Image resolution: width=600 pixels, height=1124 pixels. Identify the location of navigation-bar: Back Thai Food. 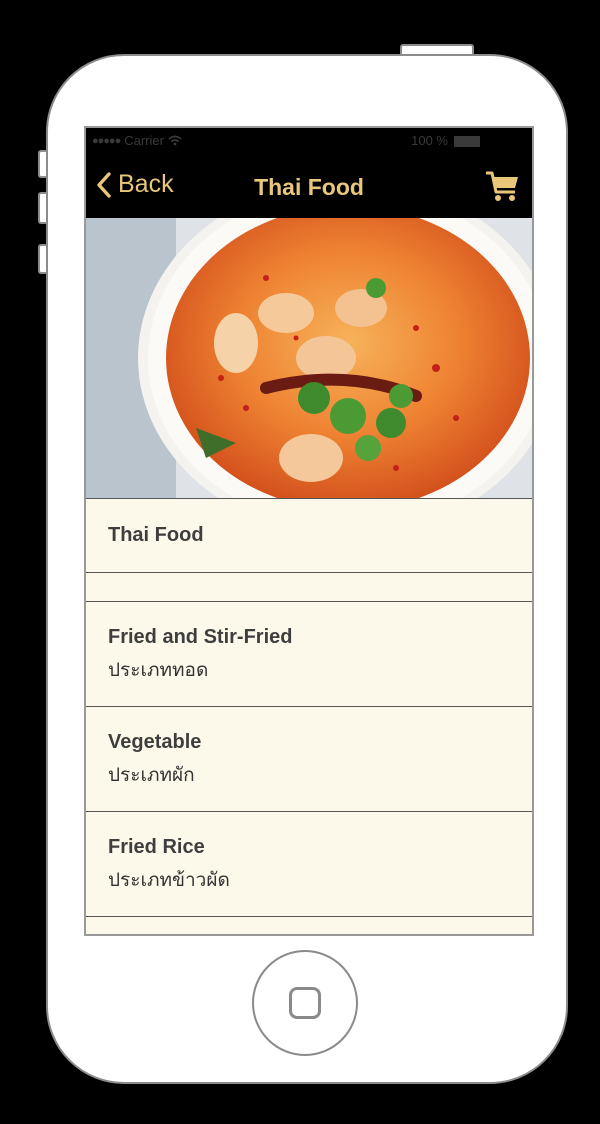
(309, 186).